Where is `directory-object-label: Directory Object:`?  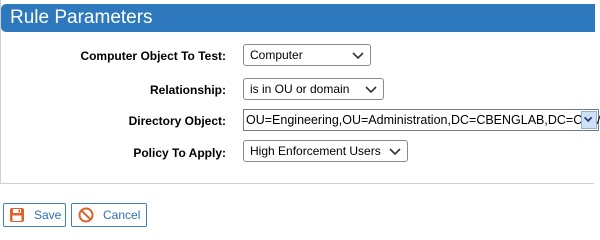
directory-object-label: Directory Object: is located at coordinates (177, 121).